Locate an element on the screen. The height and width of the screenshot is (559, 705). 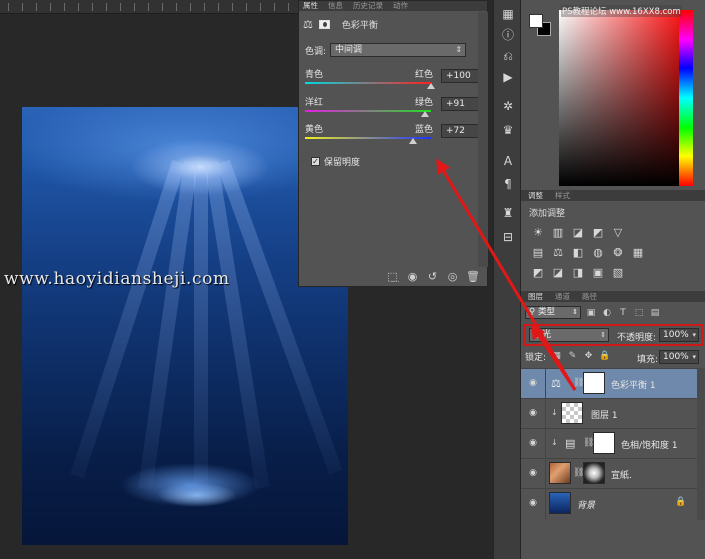
slider-left-label: 青色 is located at coordinates (314, 75).